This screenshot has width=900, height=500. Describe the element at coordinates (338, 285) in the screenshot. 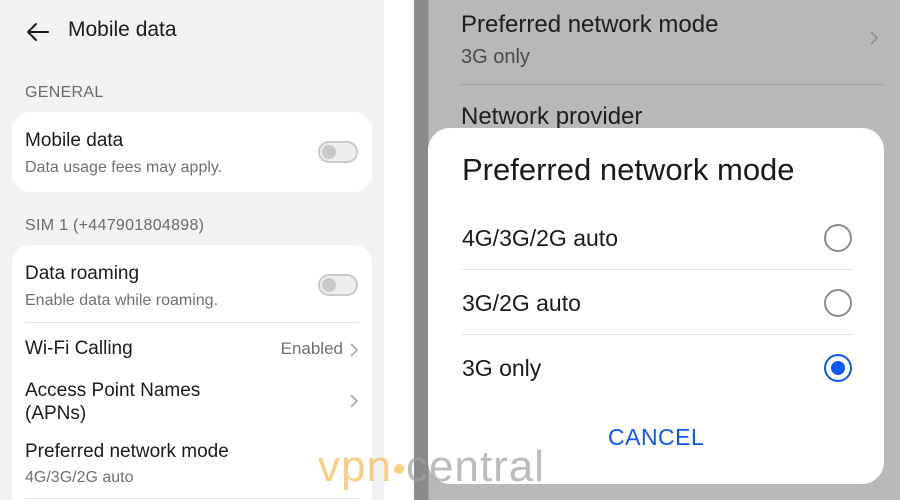

I see `data-roaming-toggle` at that location.